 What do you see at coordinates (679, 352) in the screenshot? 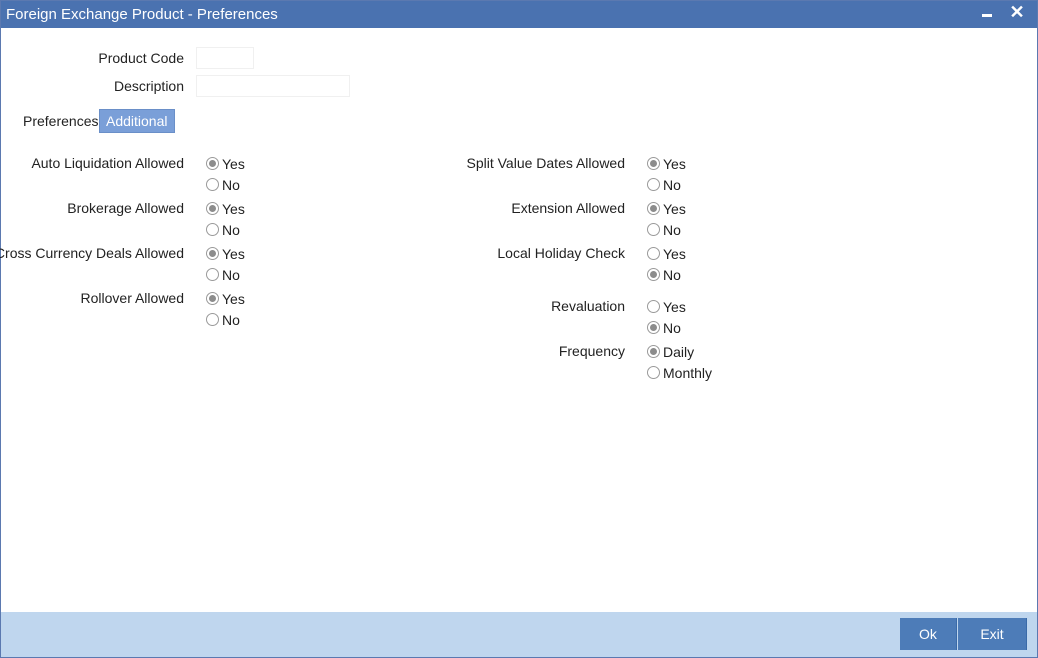
I see `frequency-yes-text: Daily` at bounding box center [679, 352].